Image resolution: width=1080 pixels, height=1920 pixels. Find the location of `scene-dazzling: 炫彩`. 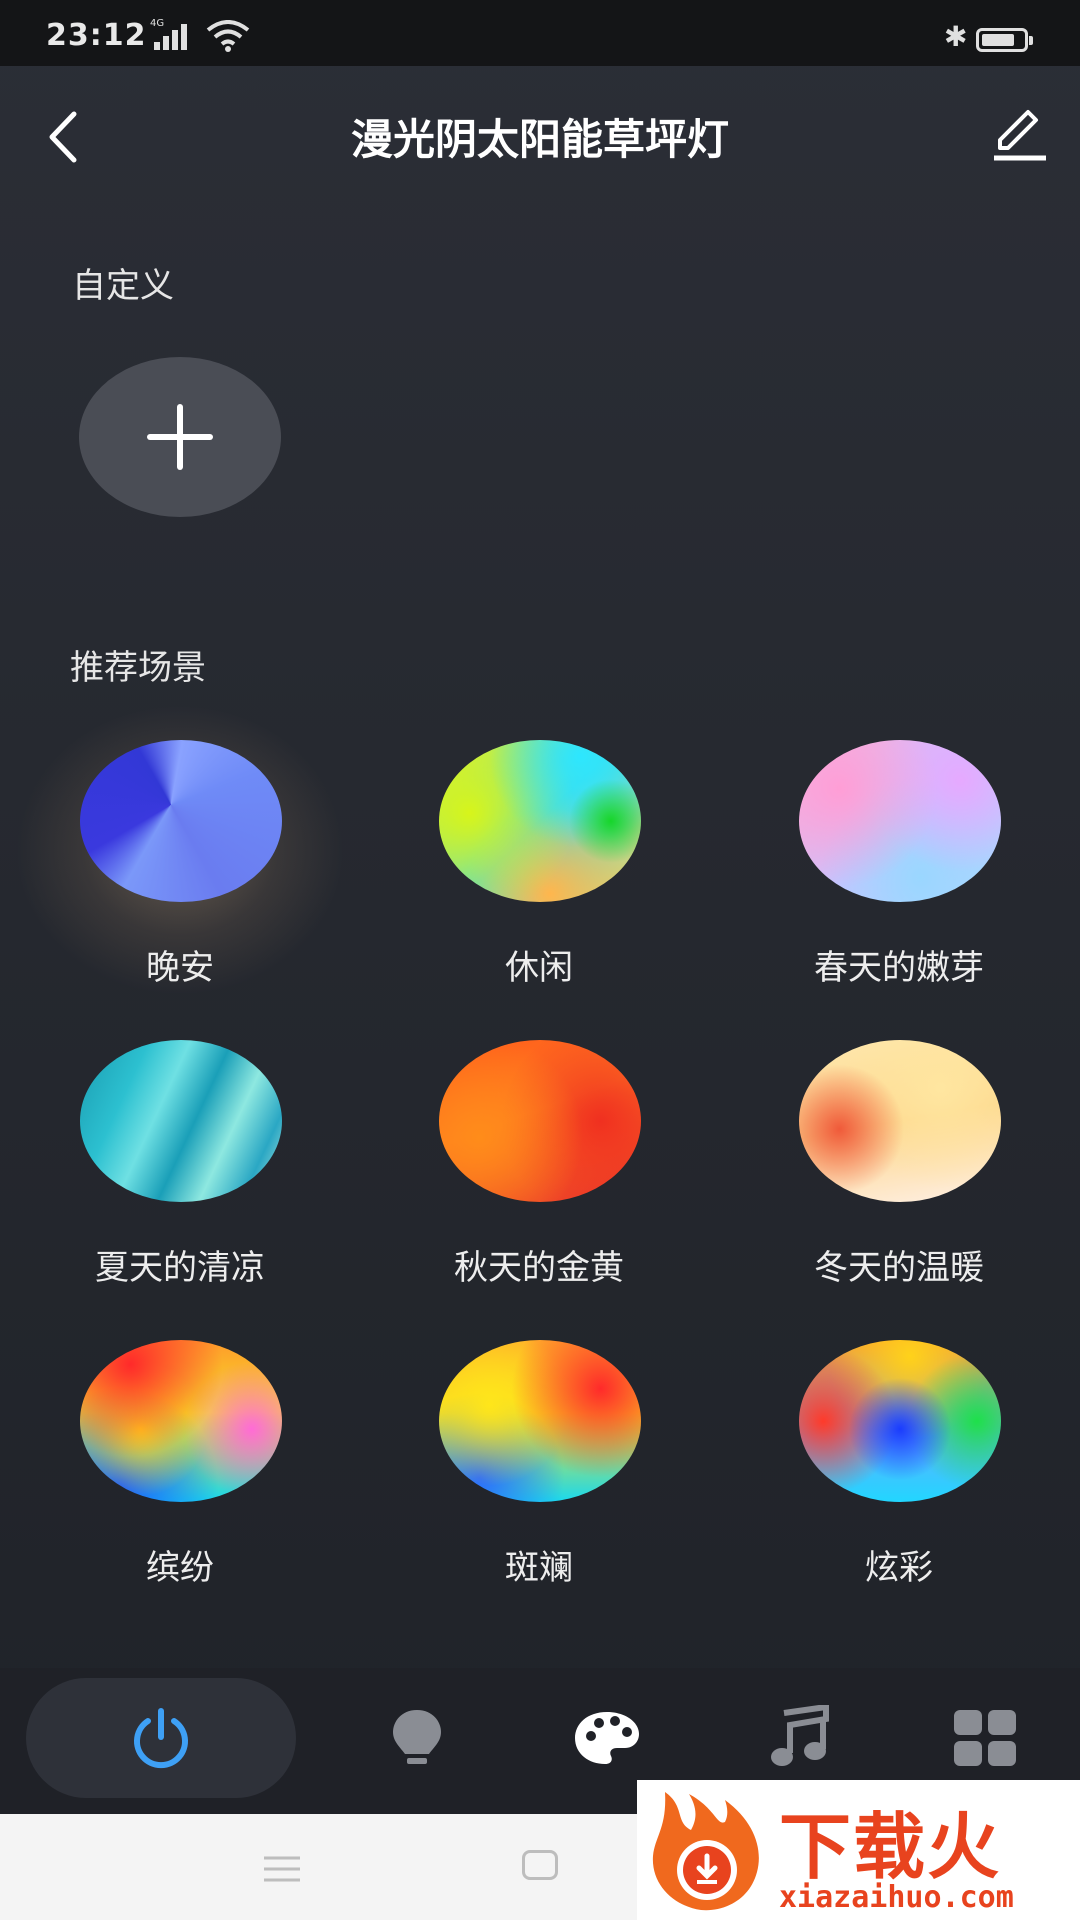

scene-dazzling: 炫彩 is located at coordinates (899, 1470).